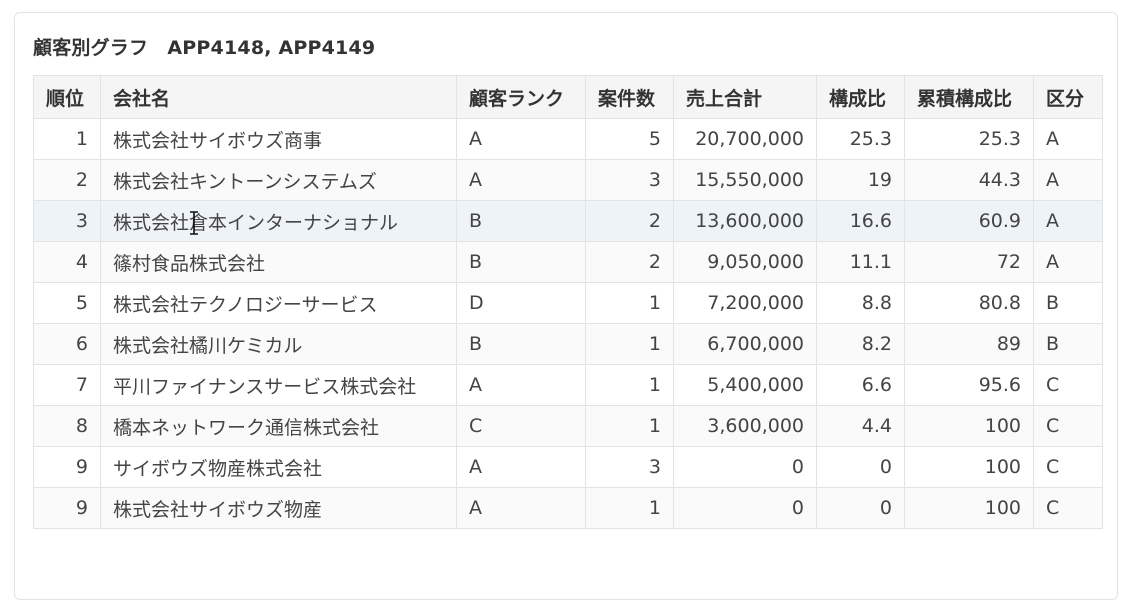 The height and width of the screenshot is (613, 1122). I want to click on table-row: 1 株式会社サイボウズ商事 A 5 20,700,000 25.3 25.3 A, so click(568, 139).